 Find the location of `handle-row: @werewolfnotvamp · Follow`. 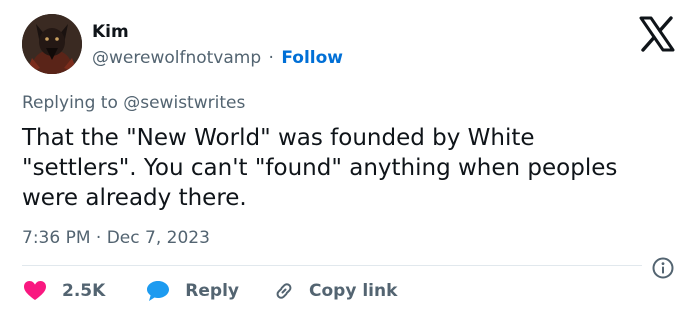

handle-row: @werewolfnotvamp · Follow is located at coordinates (217, 58).